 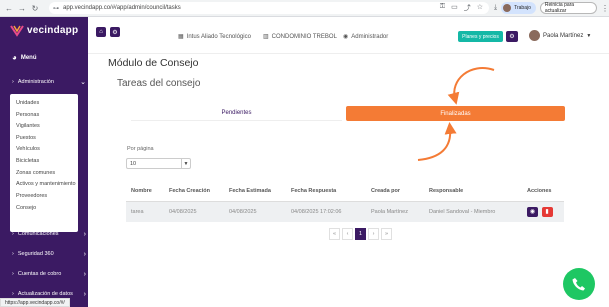 I want to click on logo-text: vecindapp, so click(x=53, y=30).